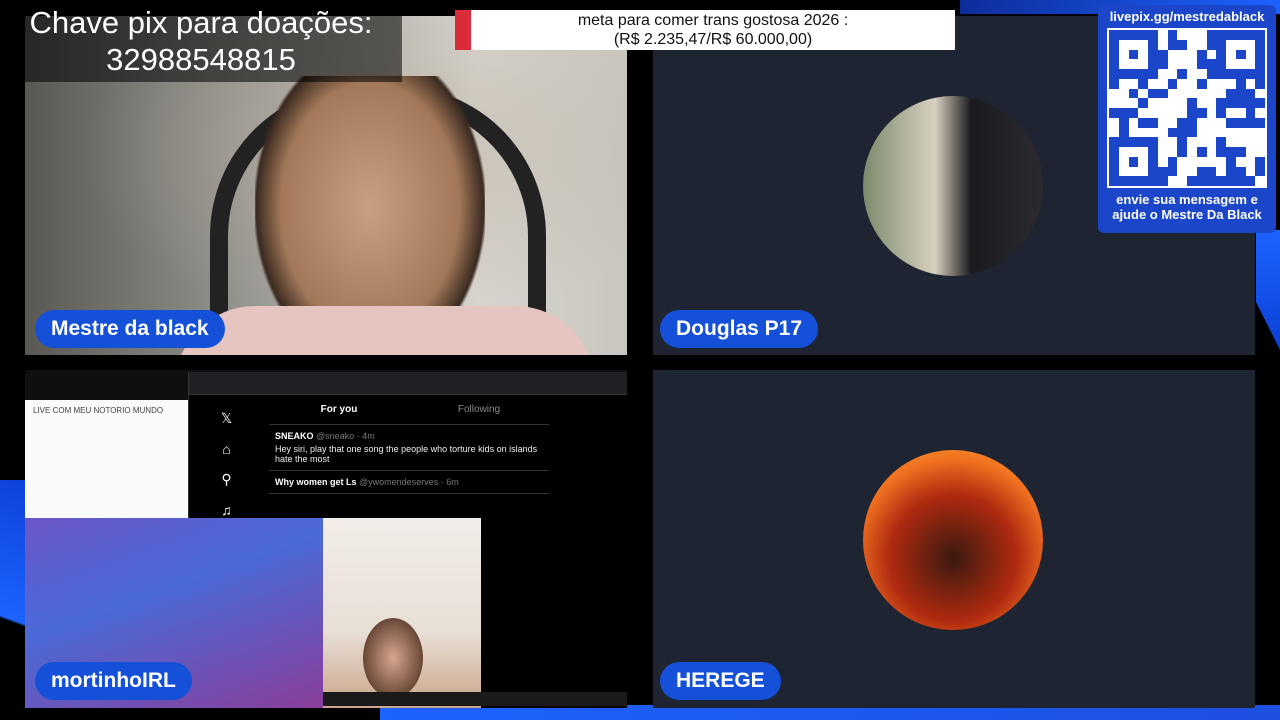  I want to click on bg-accent-right, so click(1268, 290).